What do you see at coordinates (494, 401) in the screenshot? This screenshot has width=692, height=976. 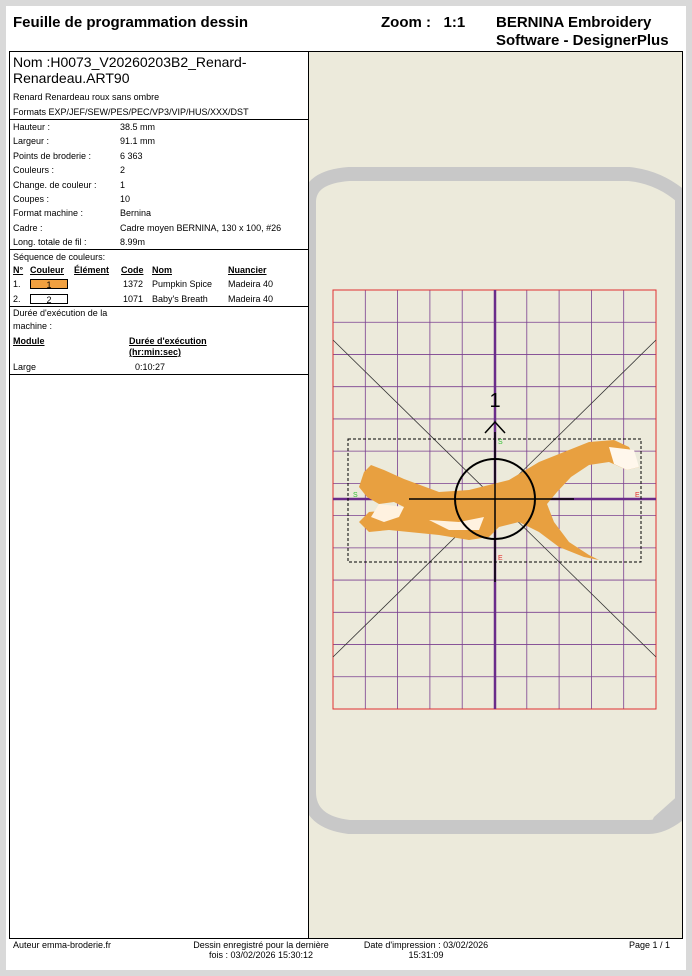 I see `center-label: 1` at bounding box center [494, 401].